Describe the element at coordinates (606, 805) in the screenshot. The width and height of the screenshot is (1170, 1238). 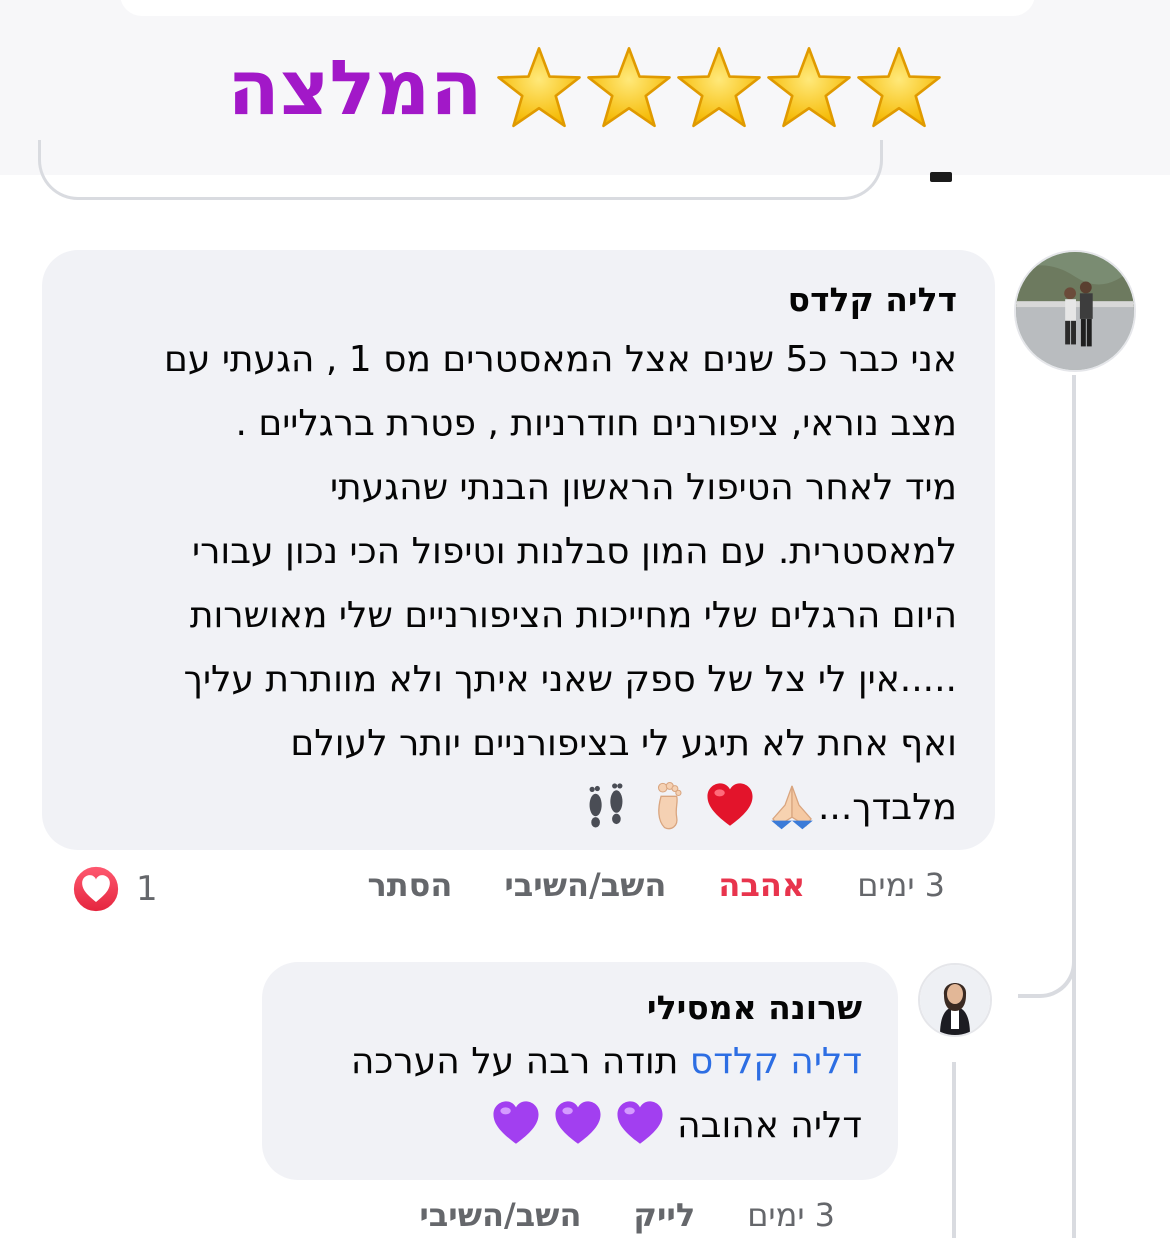
I see `footprints-emoji` at that location.